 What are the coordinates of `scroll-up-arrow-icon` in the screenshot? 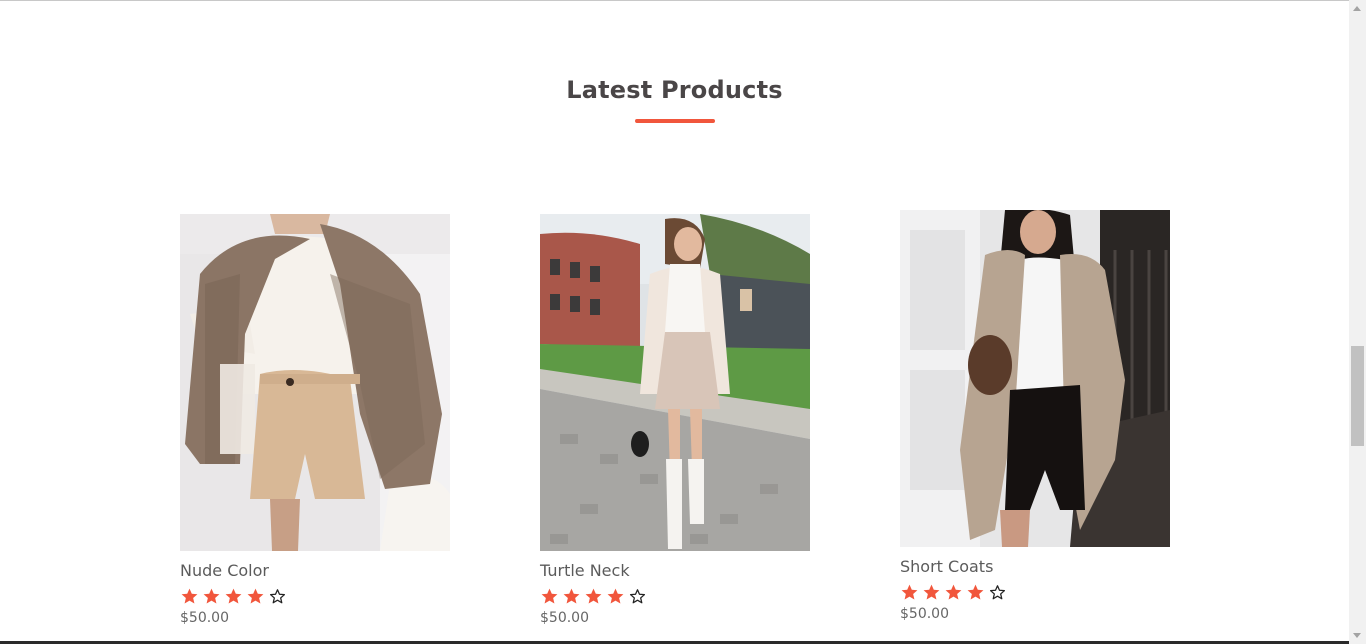 It's located at (1357, 8).